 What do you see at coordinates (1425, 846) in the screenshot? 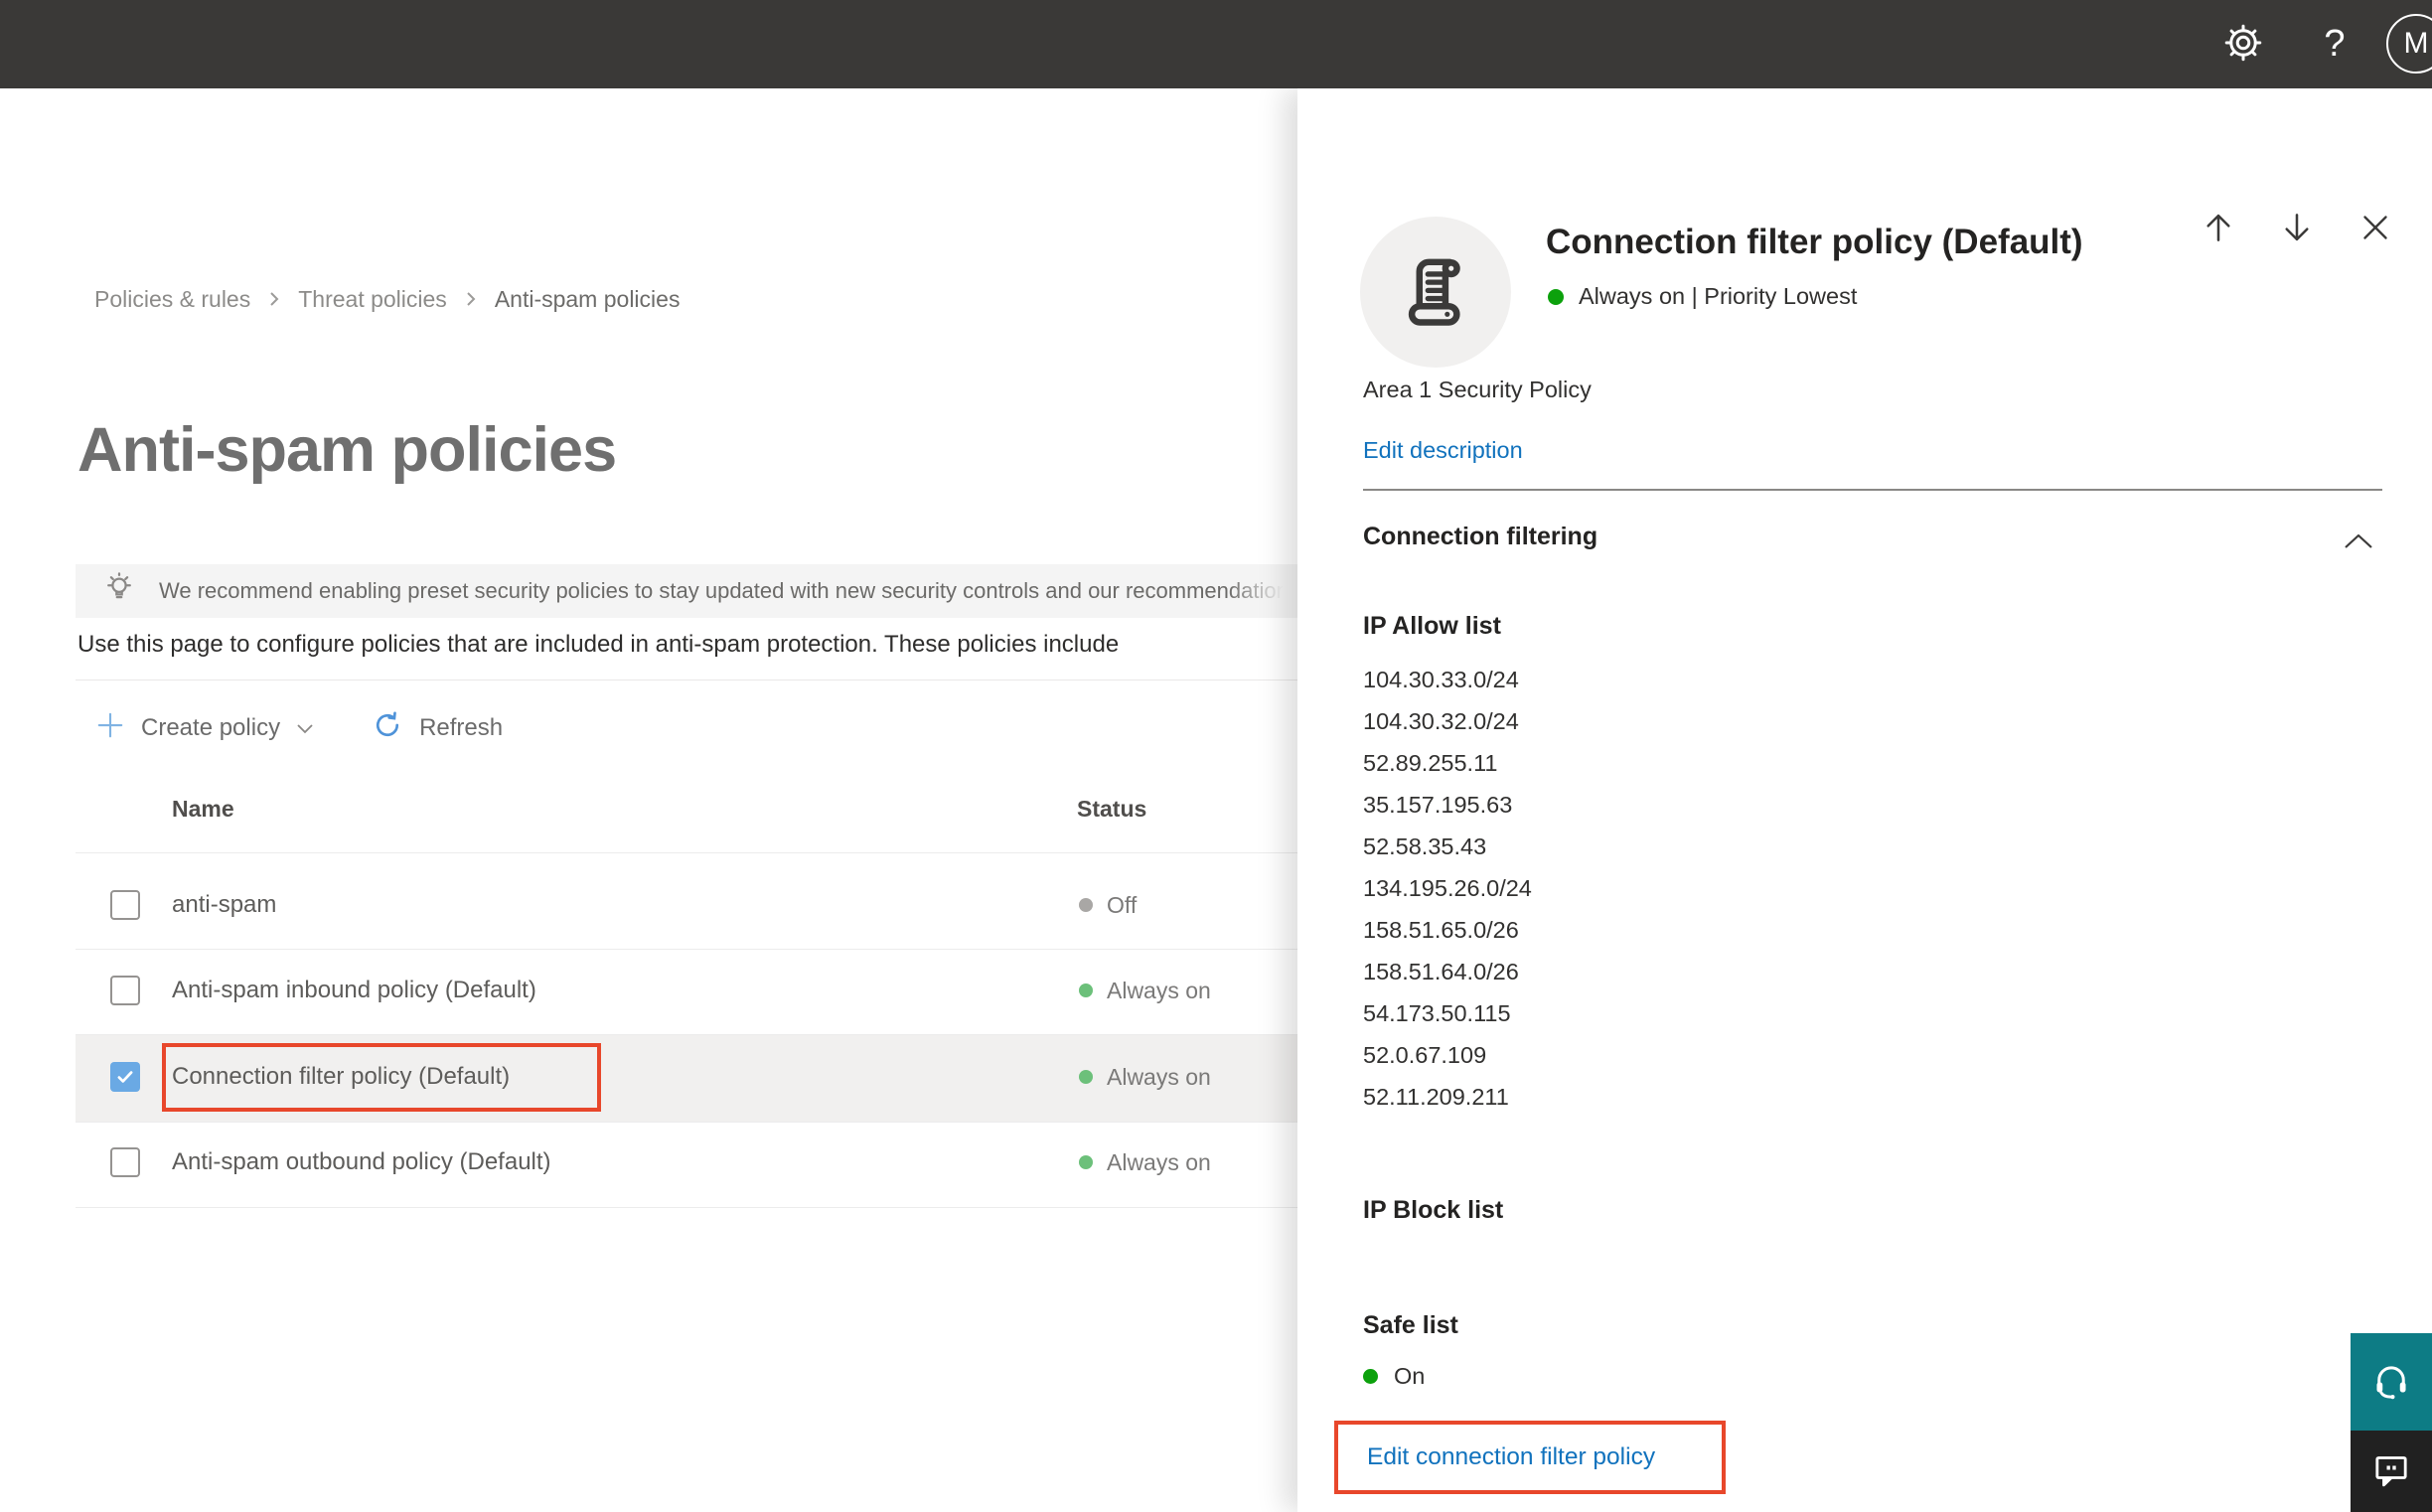
I see `ip-entry: 52.58.35.43` at bounding box center [1425, 846].